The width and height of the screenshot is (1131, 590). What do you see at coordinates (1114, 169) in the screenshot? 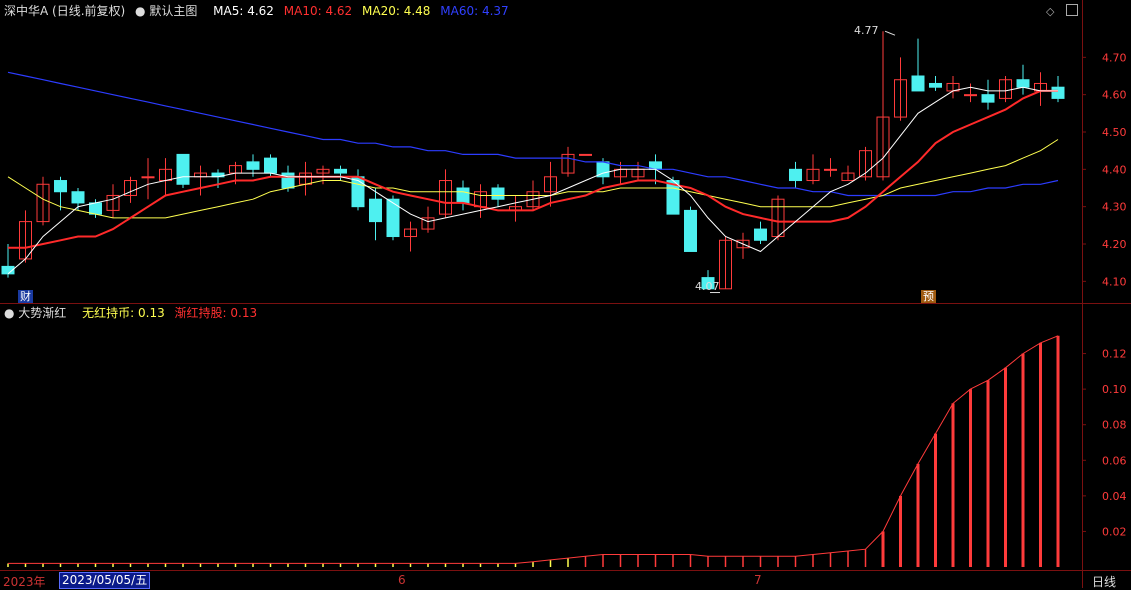
I see `price-tick-label: 4.40` at bounding box center [1114, 169].